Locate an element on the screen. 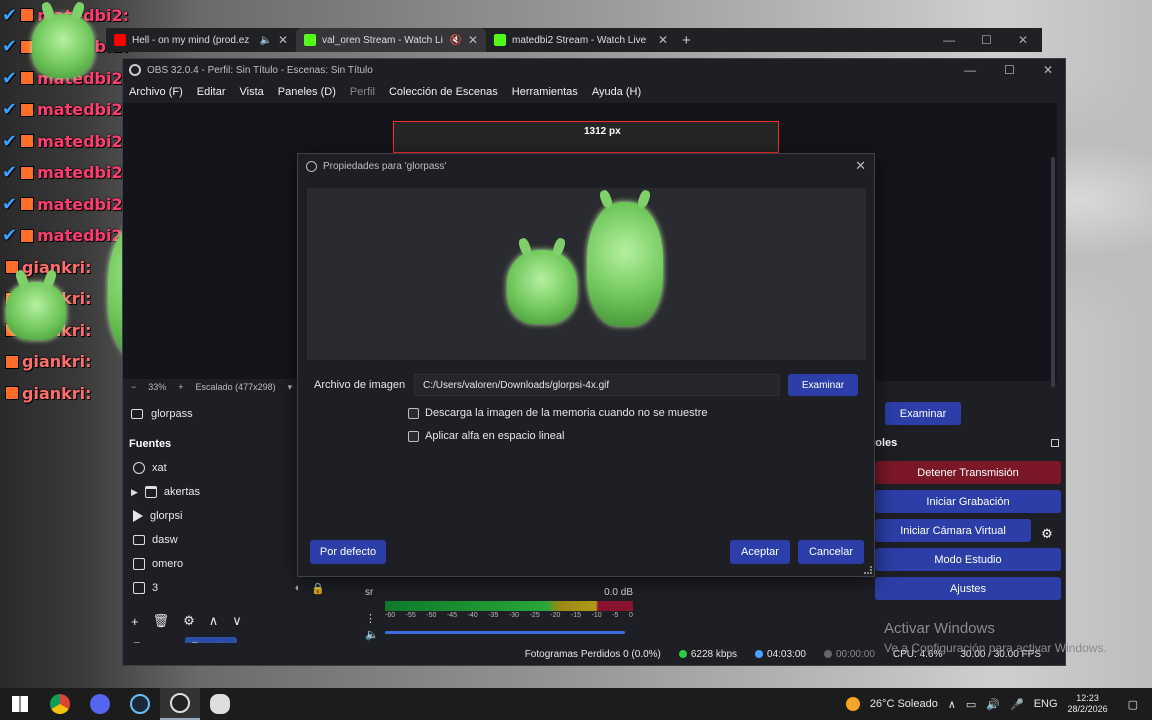 The image size is (1152, 720). zoom-out-button: − is located at coordinates (133, 387).